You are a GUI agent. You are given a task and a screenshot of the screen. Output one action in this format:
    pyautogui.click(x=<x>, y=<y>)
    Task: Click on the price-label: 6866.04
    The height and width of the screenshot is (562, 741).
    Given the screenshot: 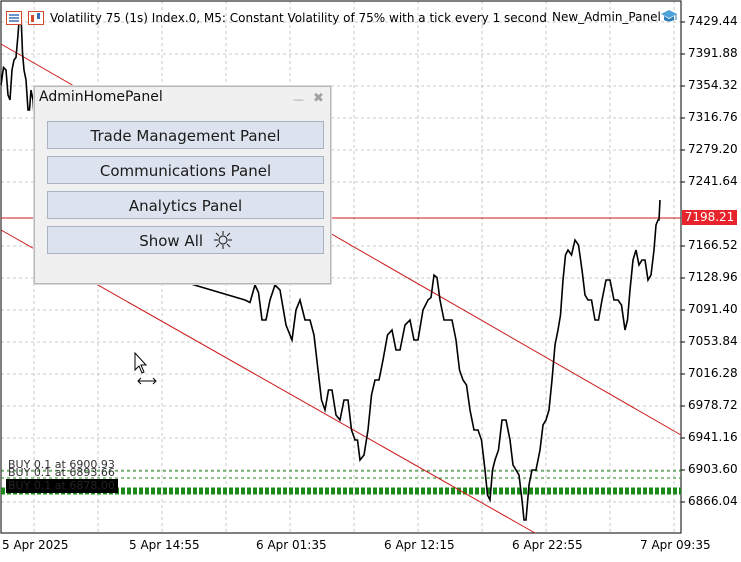 What is the action you would take?
    pyautogui.click(x=713, y=501)
    